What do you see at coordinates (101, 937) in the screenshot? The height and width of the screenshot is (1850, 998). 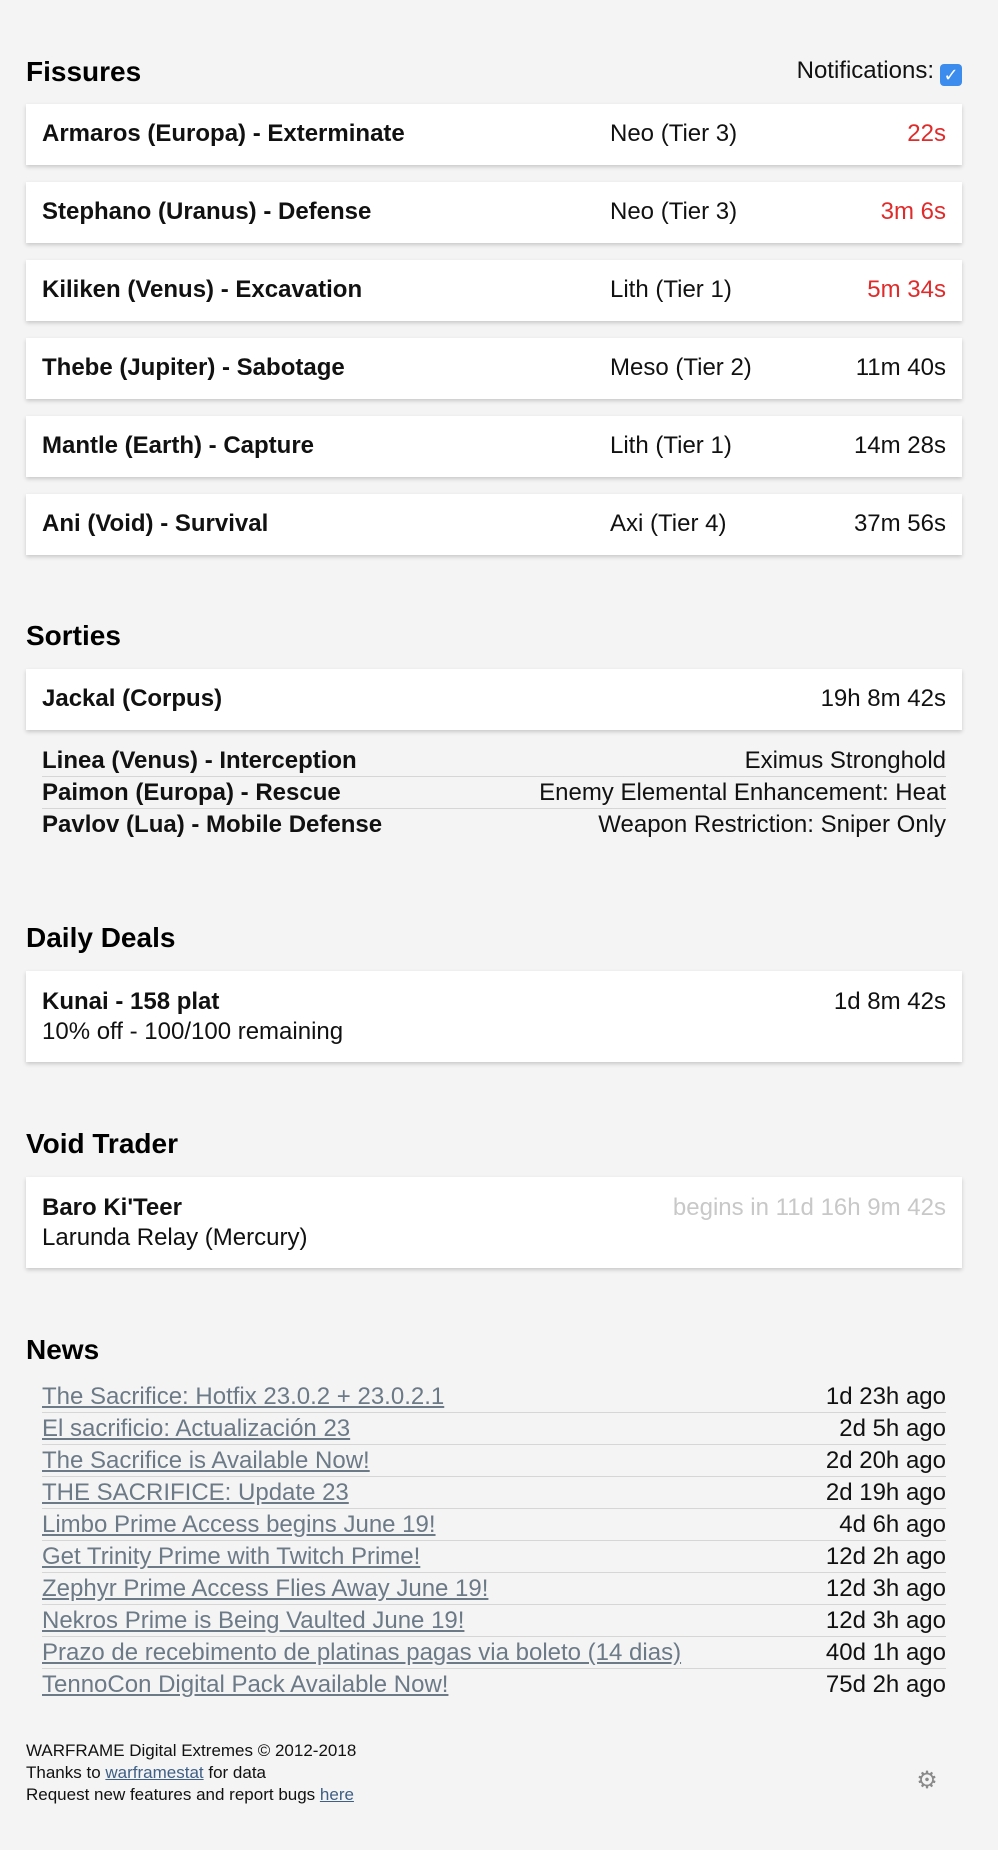 I see `daily-deals-title: Daily Deals` at bounding box center [101, 937].